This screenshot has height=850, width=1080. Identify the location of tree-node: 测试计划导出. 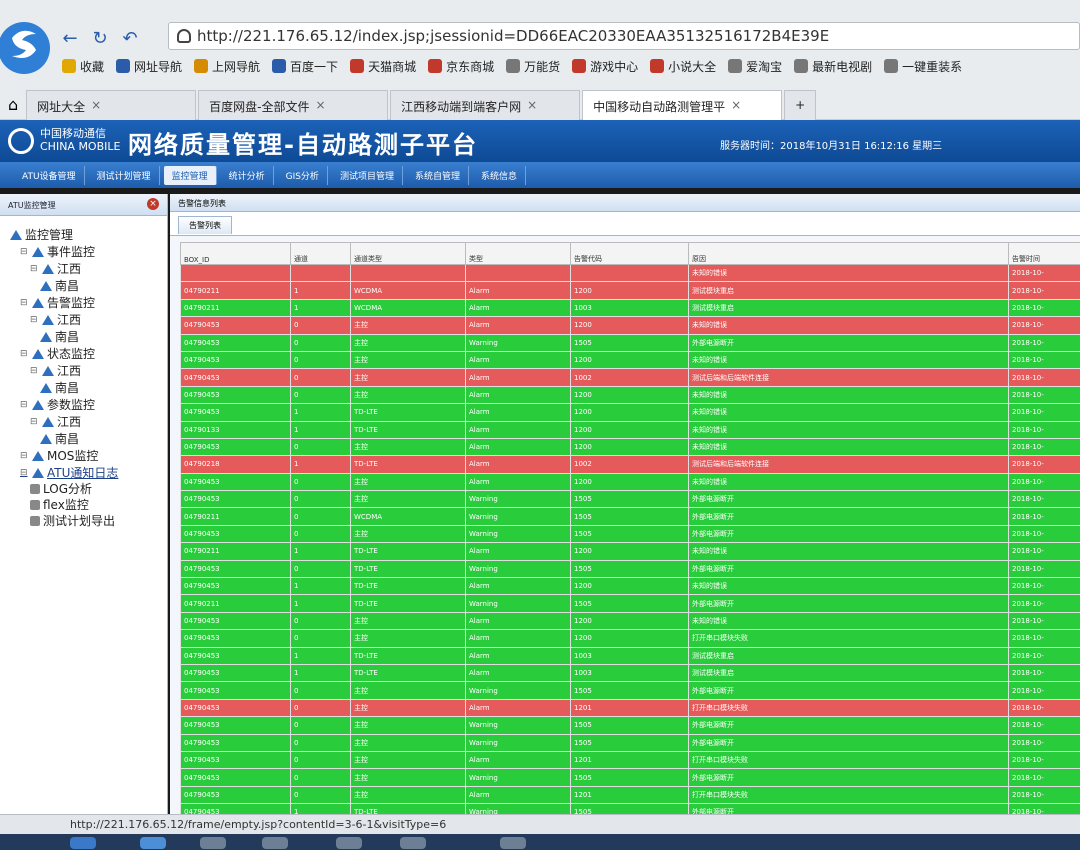
(72, 520).